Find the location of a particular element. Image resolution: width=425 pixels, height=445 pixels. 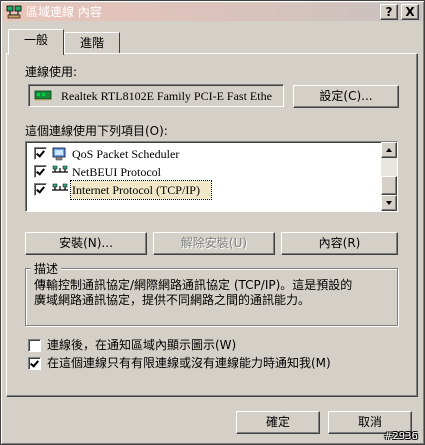

tab-join is located at coordinates (36, 55).